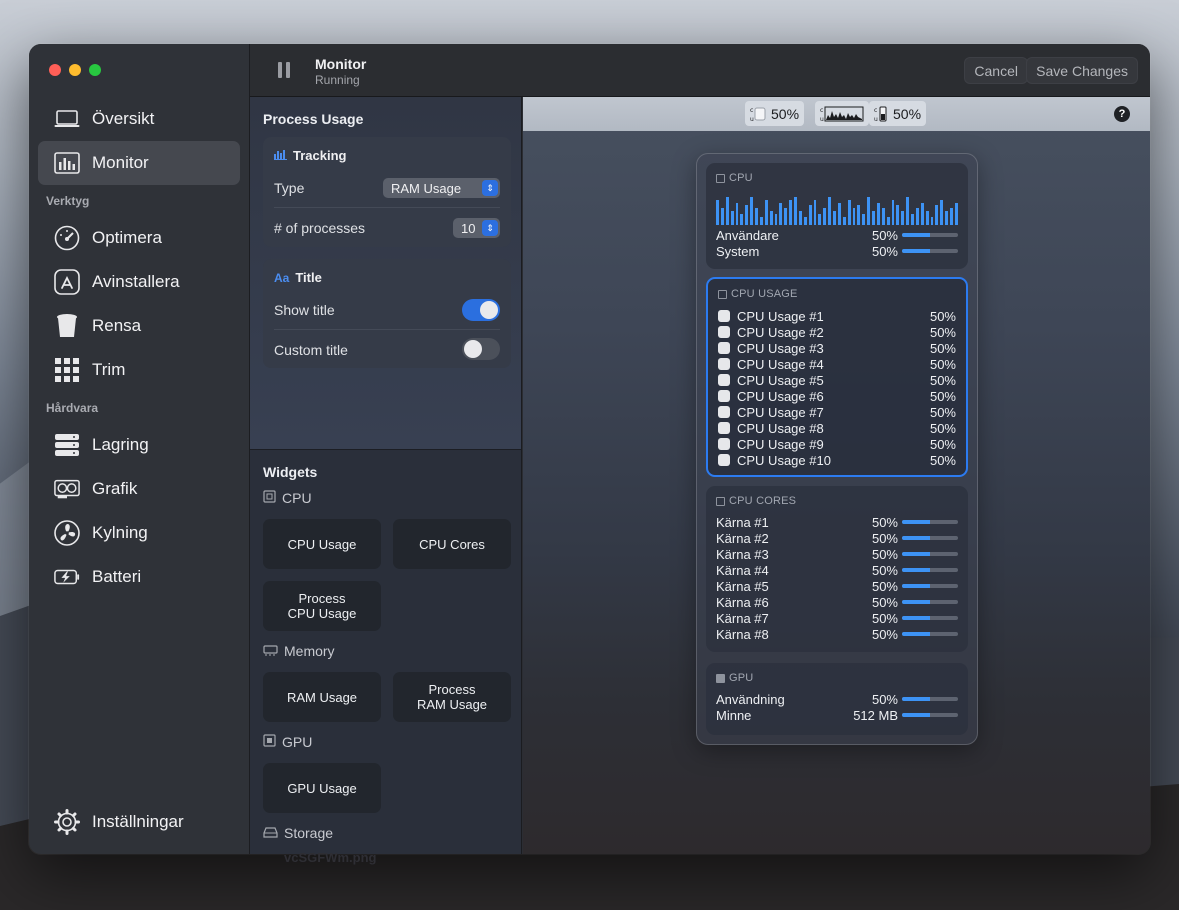 The width and height of the screenshot is (1179, 910). Describe the element at coordinates (75, 70) in the screenshot. I see `minimize-window-button` at that location.